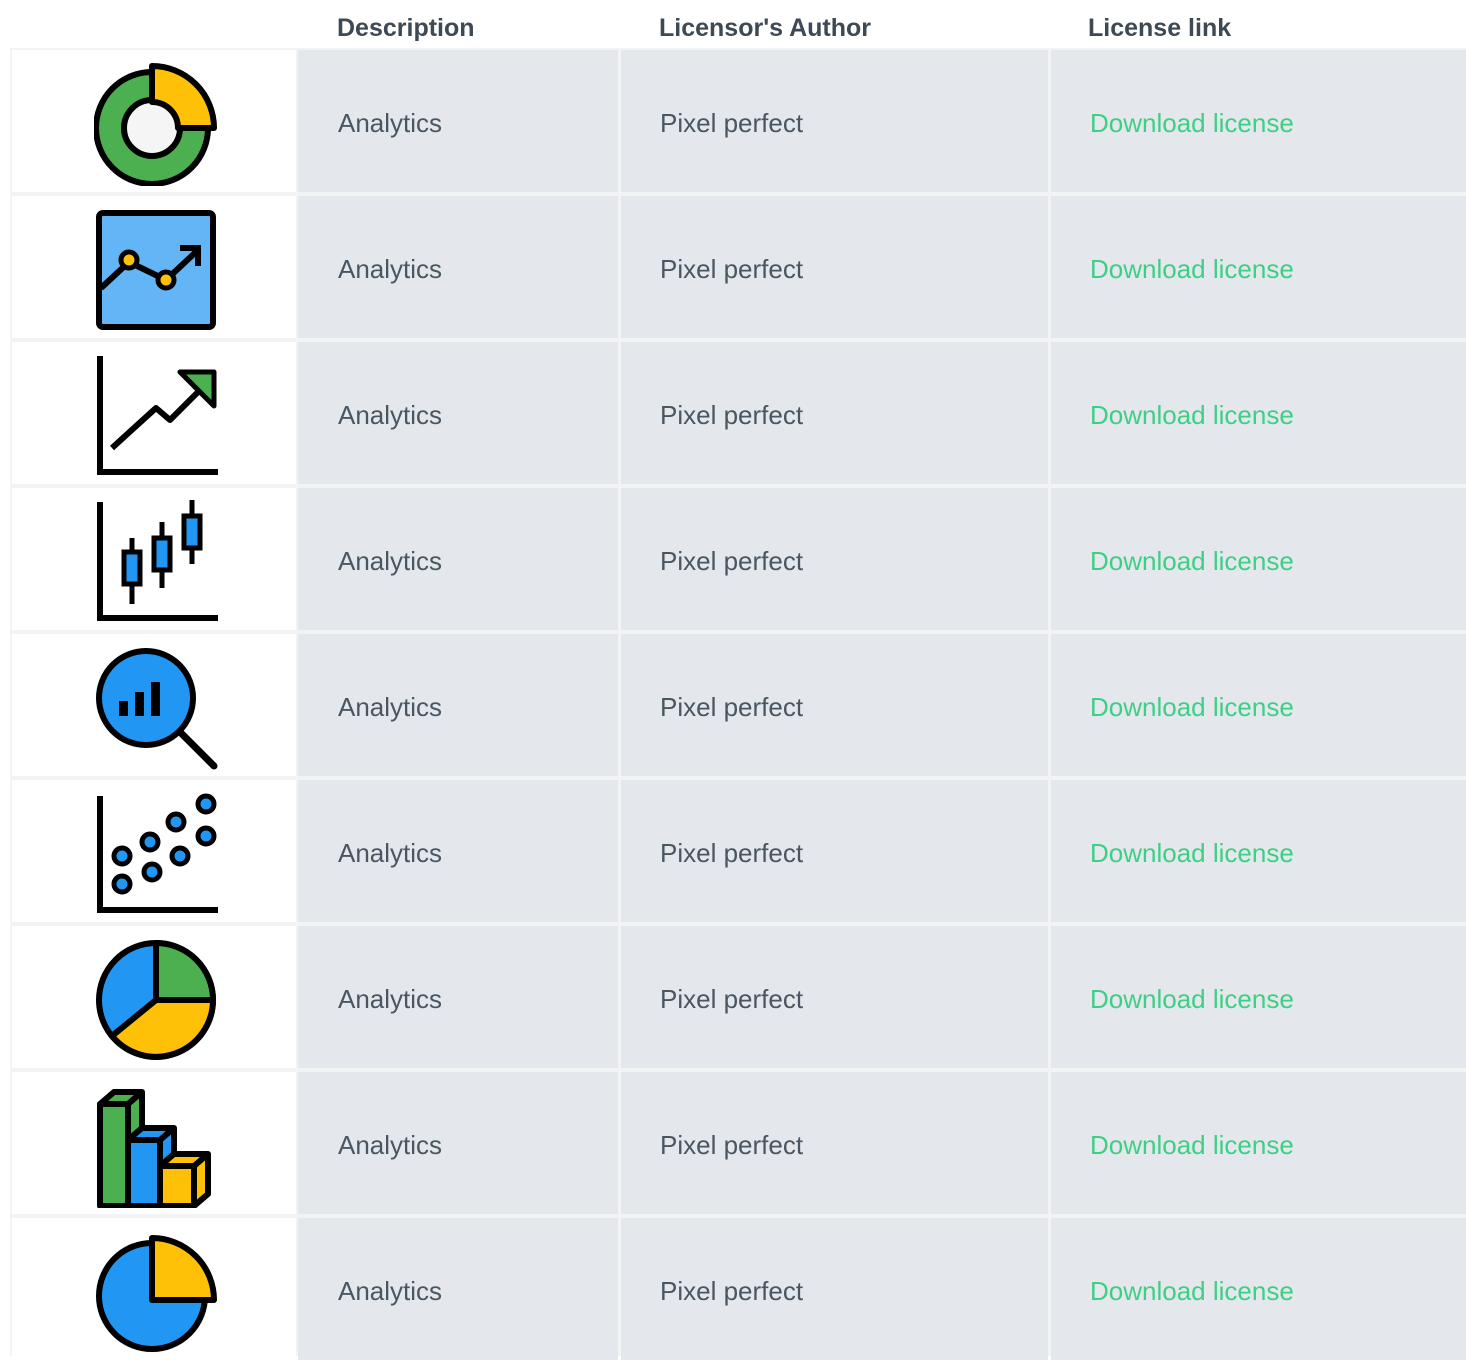 The image size is (1466, 1360). What do you see at coordinates (157, 560) in the screenshot?
I see `candlestick-chart-icon` at bounding box center [157, 560].